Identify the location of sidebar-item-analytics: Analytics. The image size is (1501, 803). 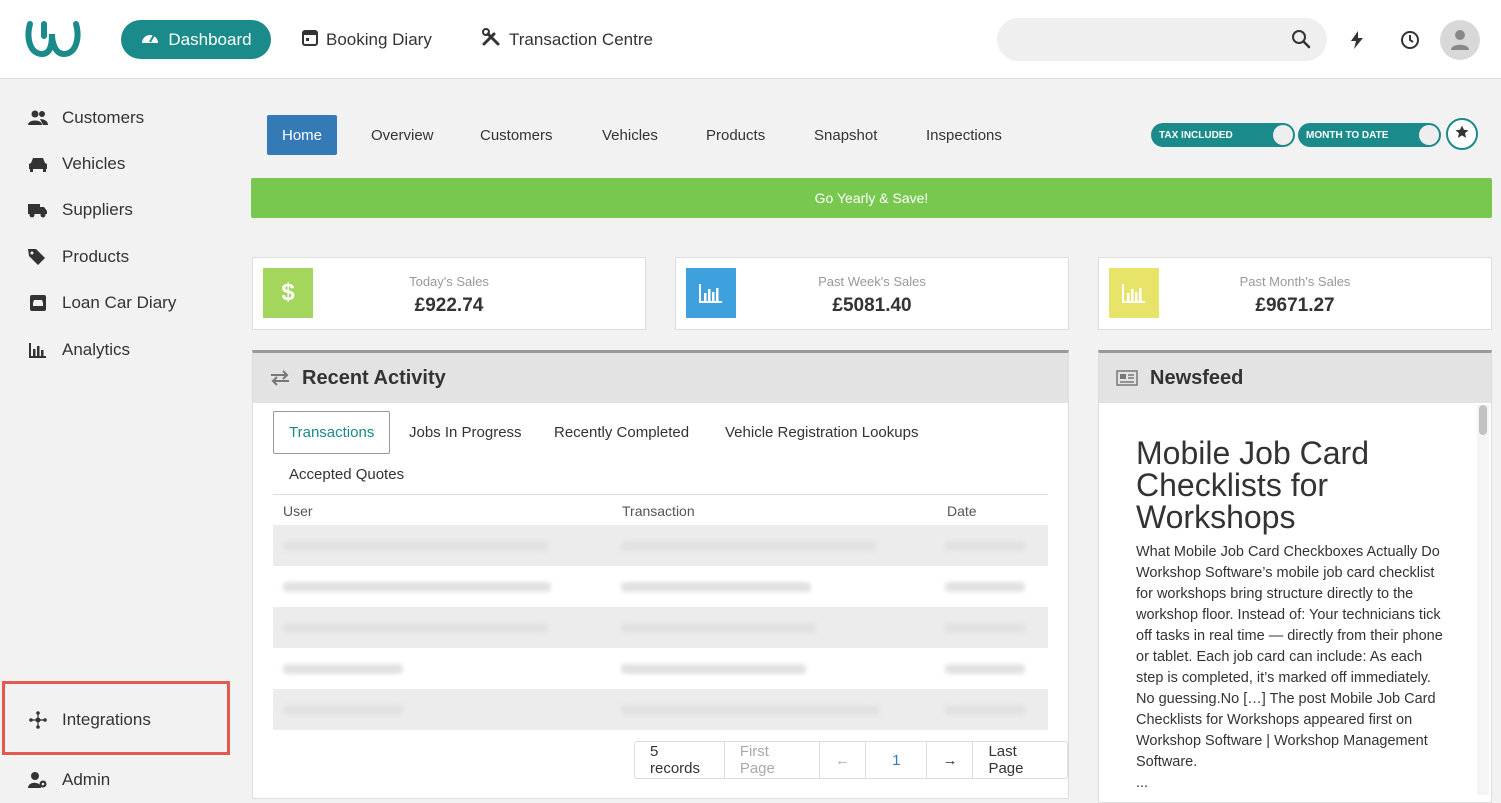
(115, 350).